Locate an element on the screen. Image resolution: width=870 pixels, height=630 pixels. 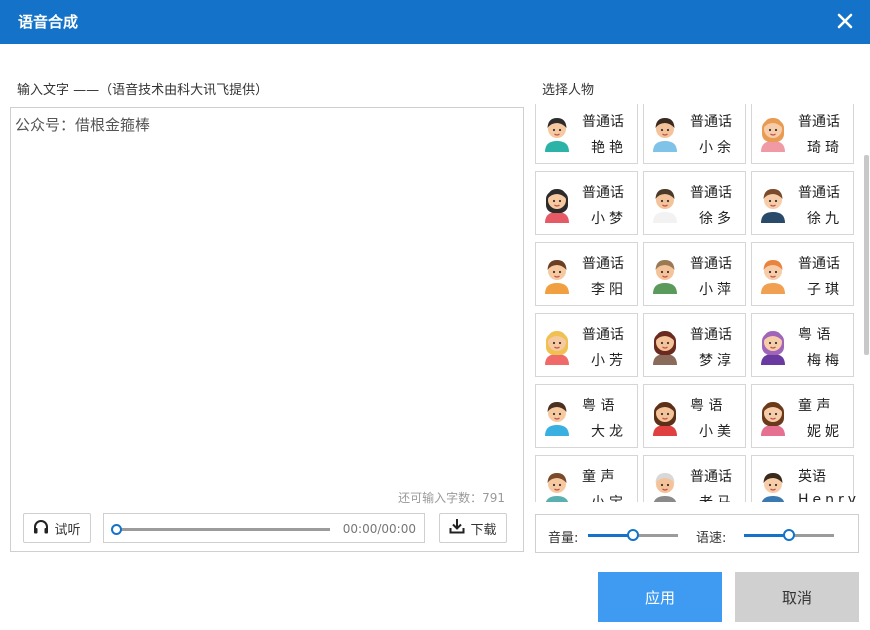
character-card: 普通话小萍 is located at coordinates (694, 274).